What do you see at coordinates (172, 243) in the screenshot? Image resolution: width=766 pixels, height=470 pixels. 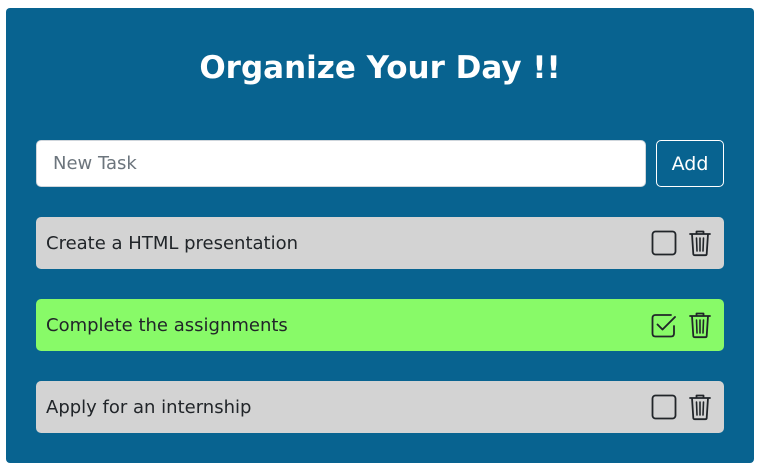 I see `task-text: Create a HTML presentation` at bounding box center [172, 243].